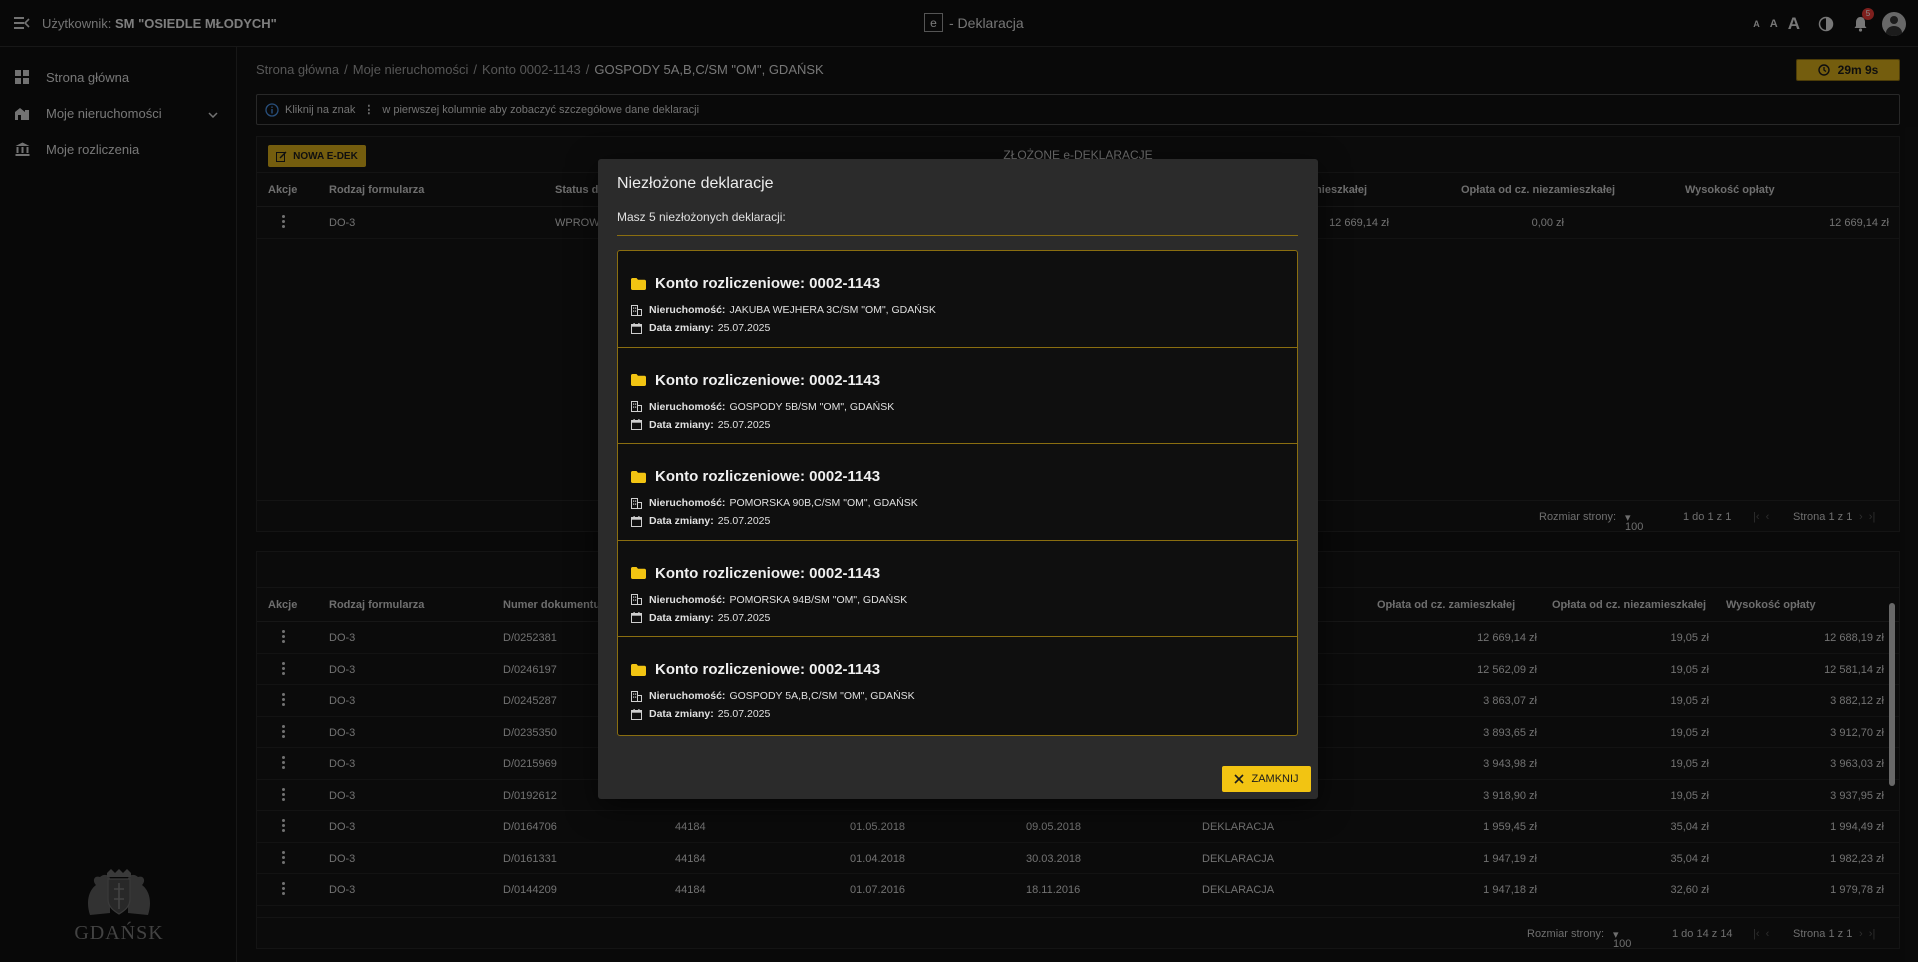 Image resolution: width=1918 pixels, height=962 pixels. Describe the element at coordinates (957, 235) in the screenshot. I see `divider` at that location.